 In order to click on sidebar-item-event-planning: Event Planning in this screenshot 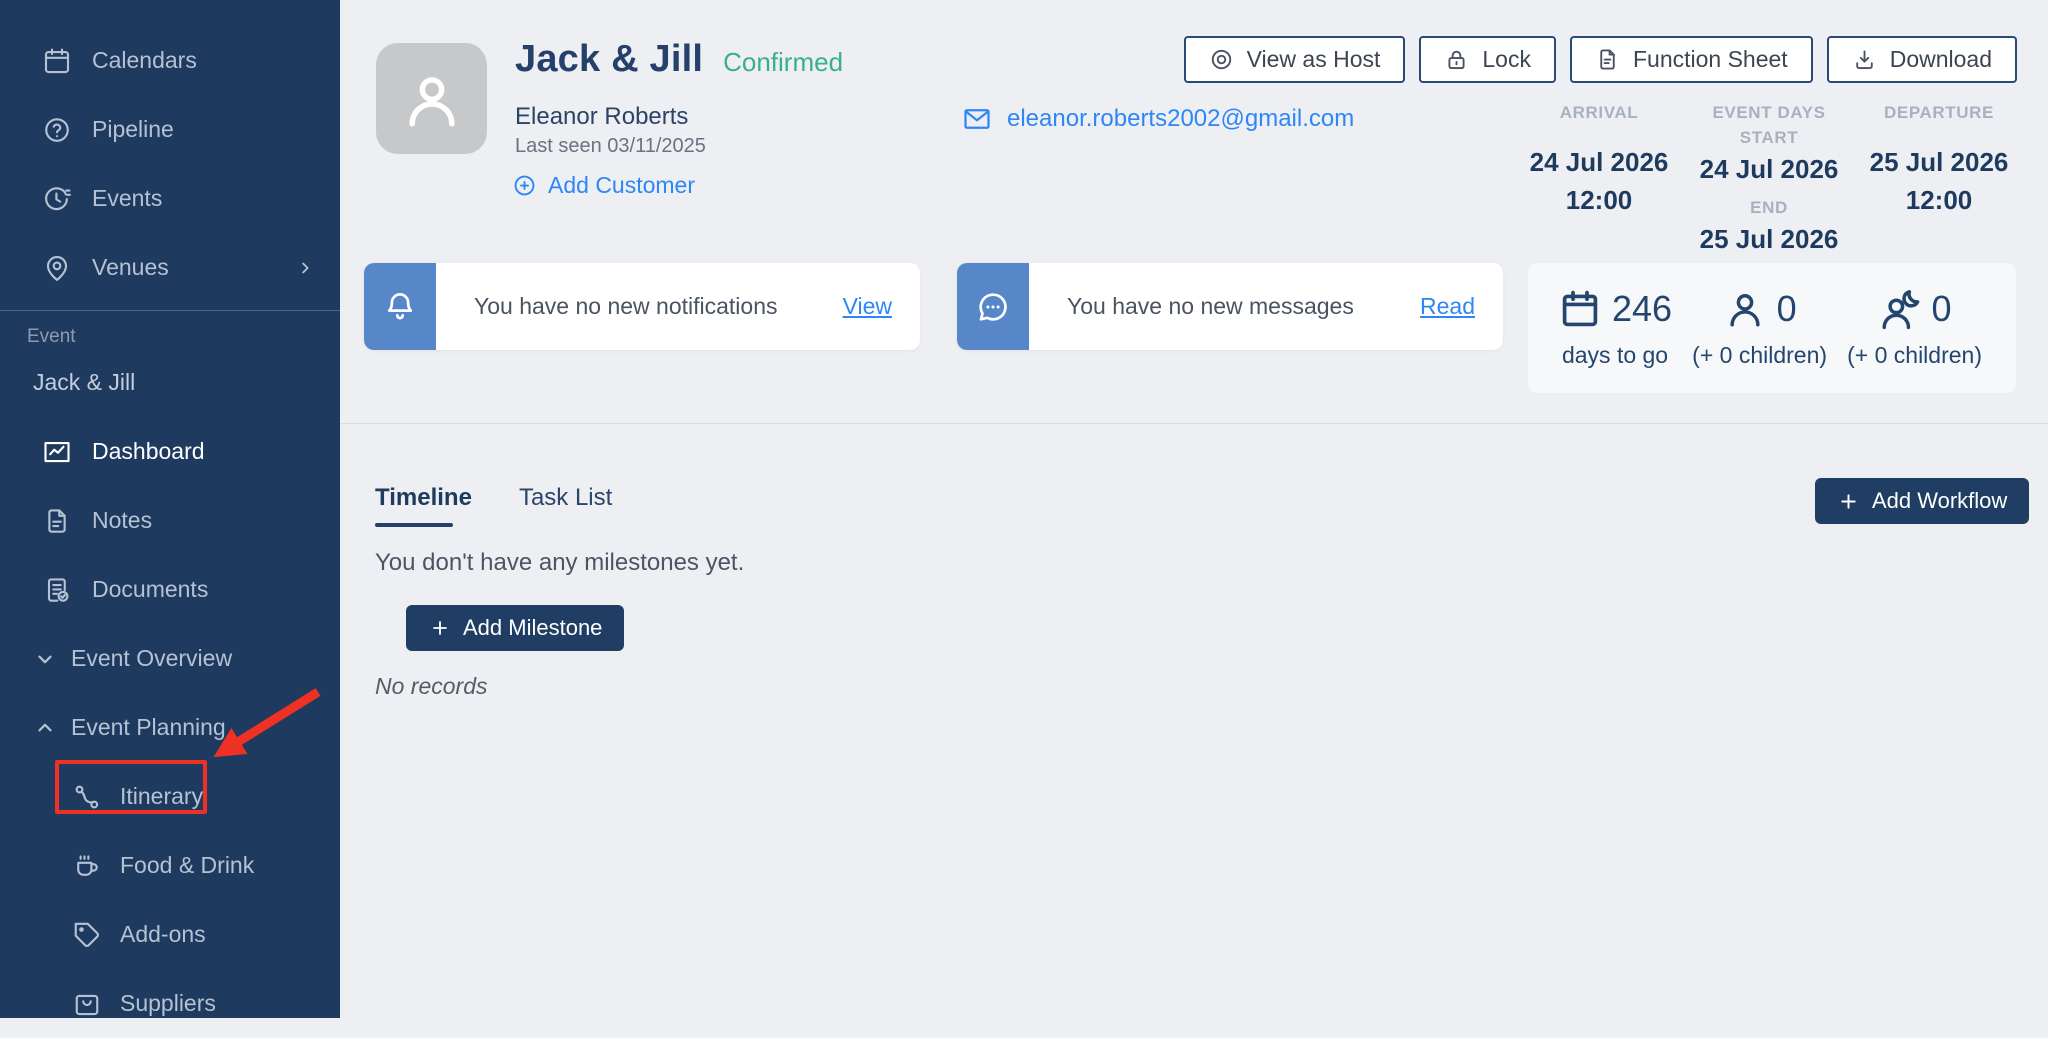, I will do `click(170, 727)`.